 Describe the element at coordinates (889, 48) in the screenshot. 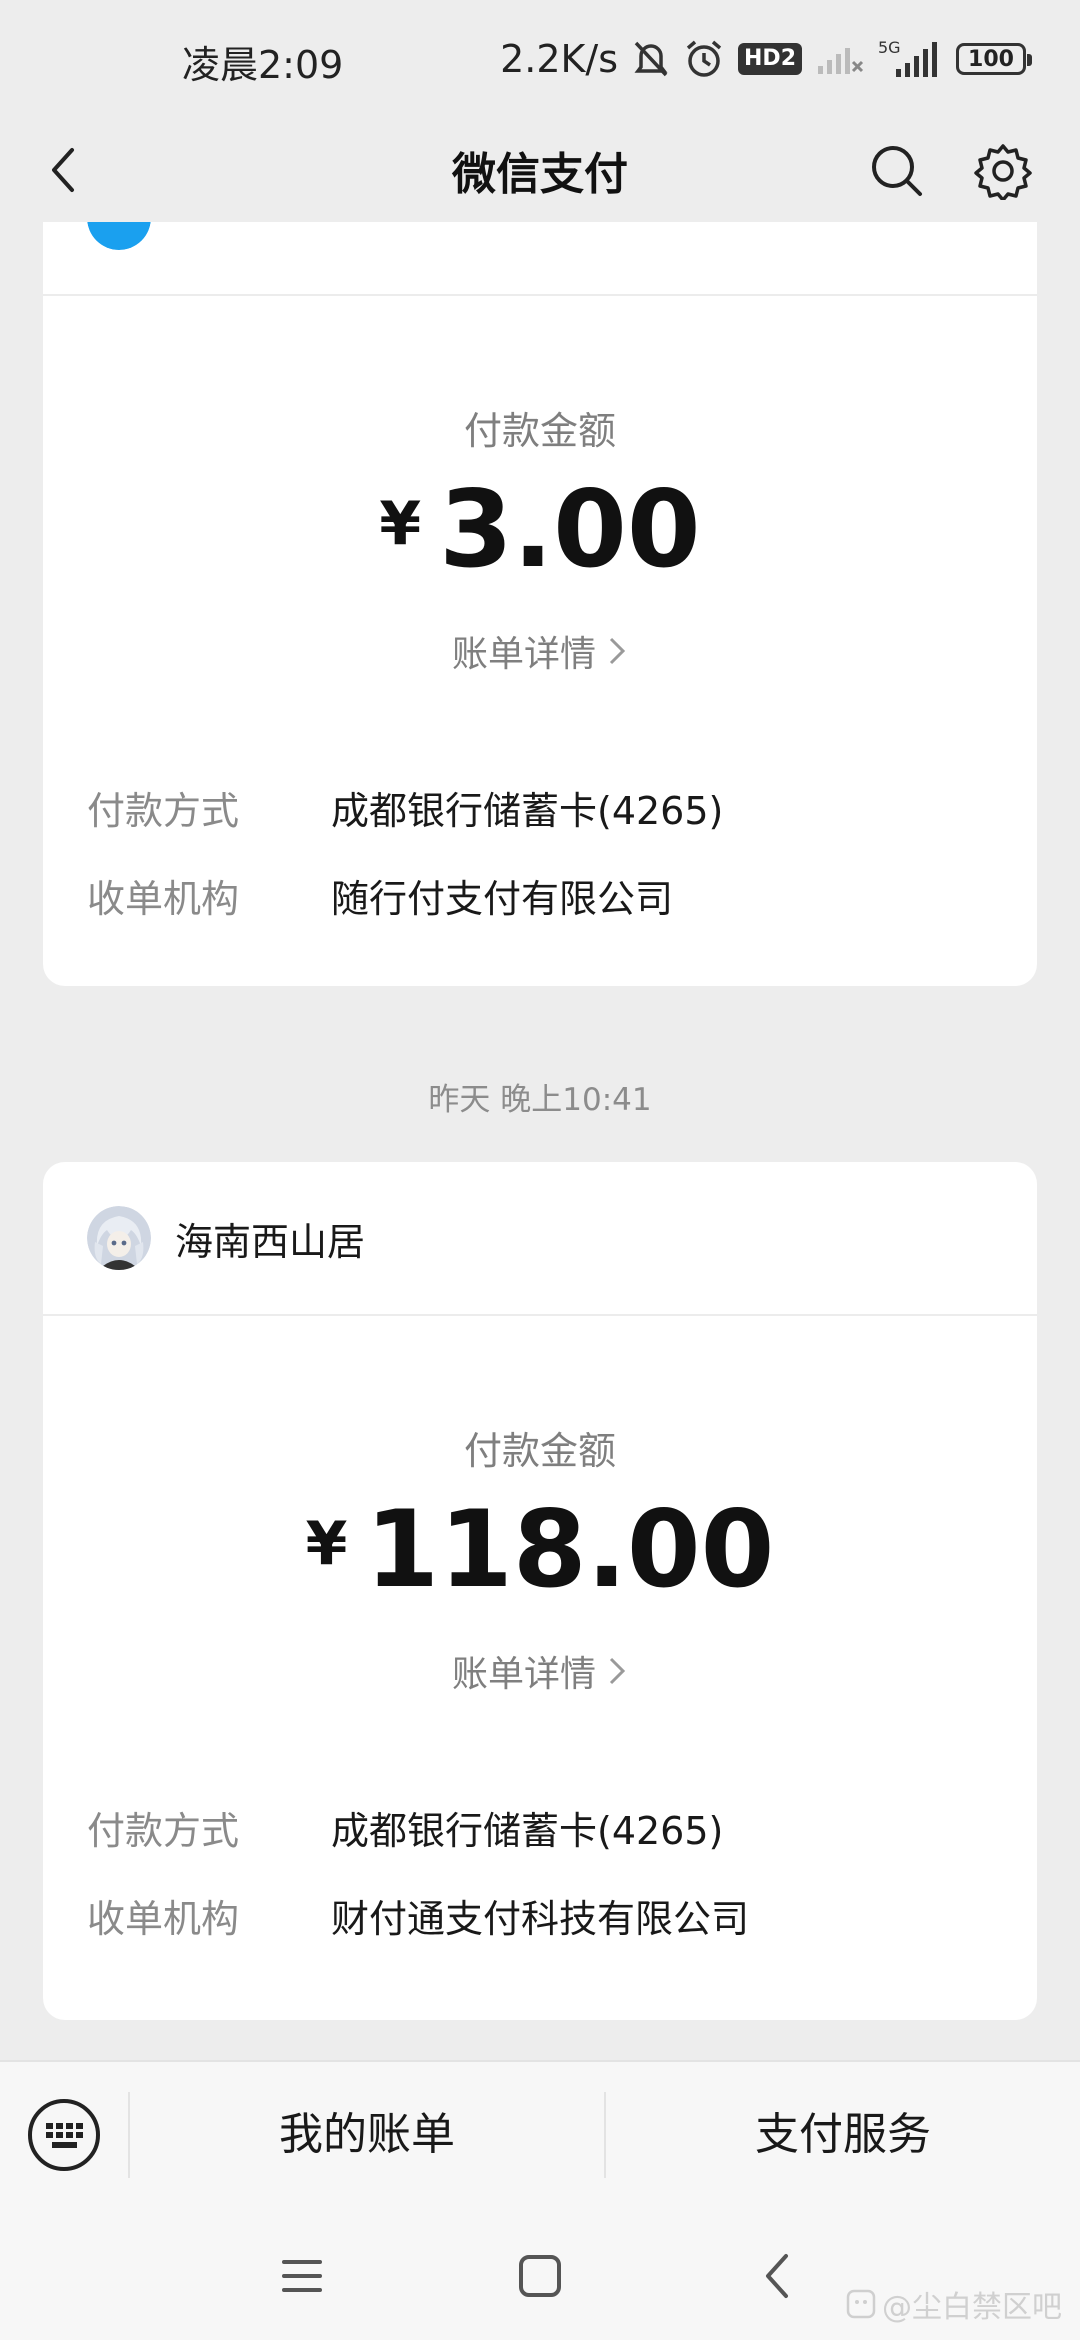

I see `network-type: 5G` at that location.